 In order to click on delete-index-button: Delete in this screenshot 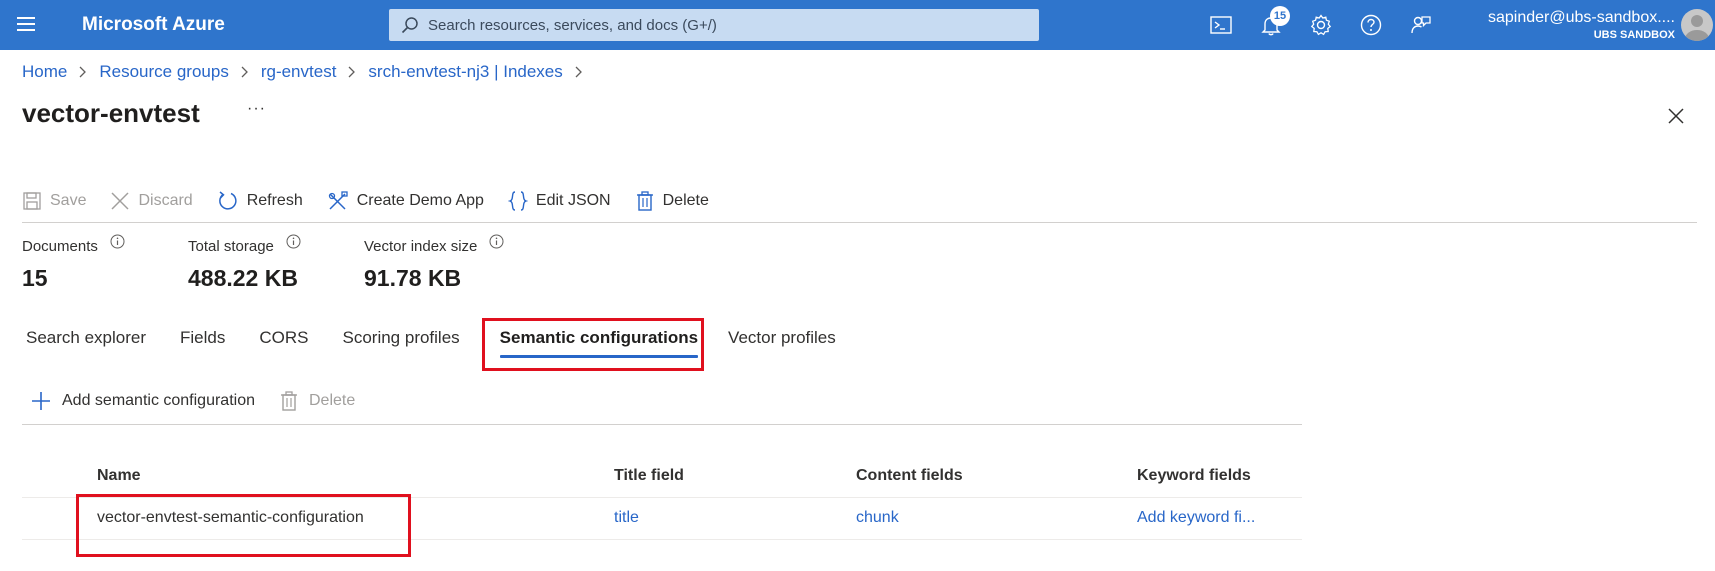, I will do `click(672, 201)`.